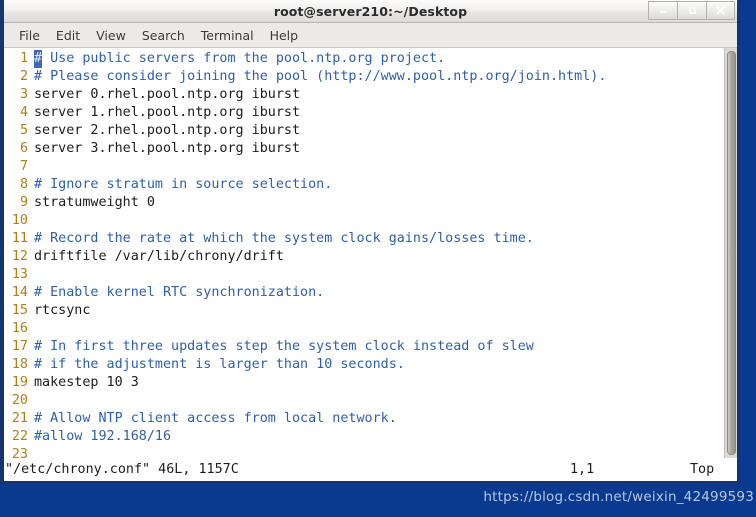 The width and height of the screenshot is (756, 517). I want to click on line-number: 13, so click(19, 274).